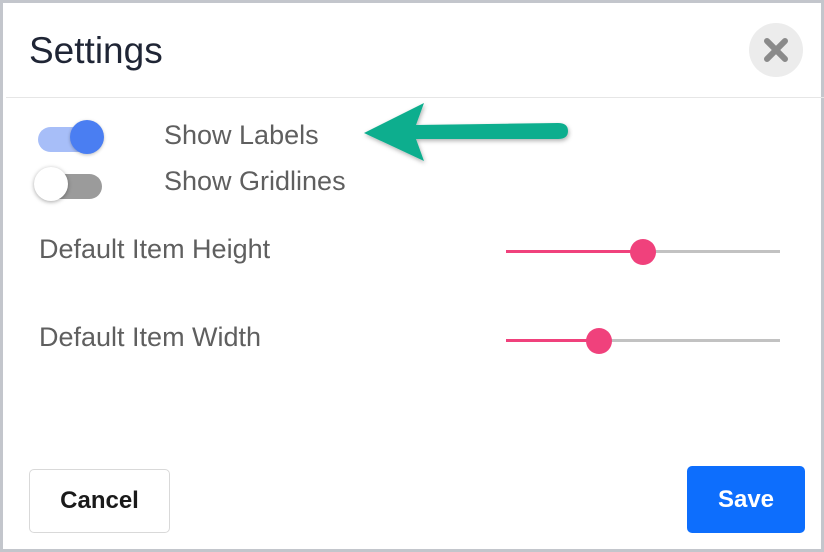  I want to click on show-labels-toggle, so click(70, 136).